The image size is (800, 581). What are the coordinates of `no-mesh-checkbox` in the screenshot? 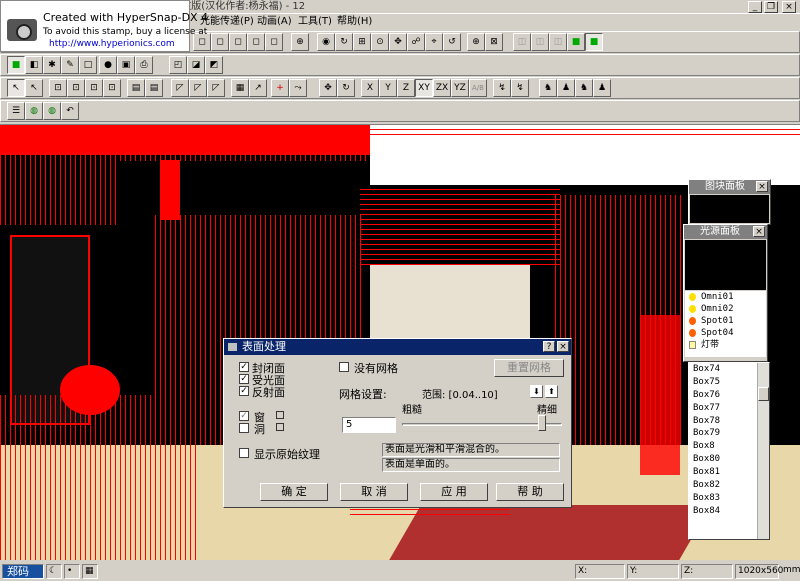 It's located at (344, 367).